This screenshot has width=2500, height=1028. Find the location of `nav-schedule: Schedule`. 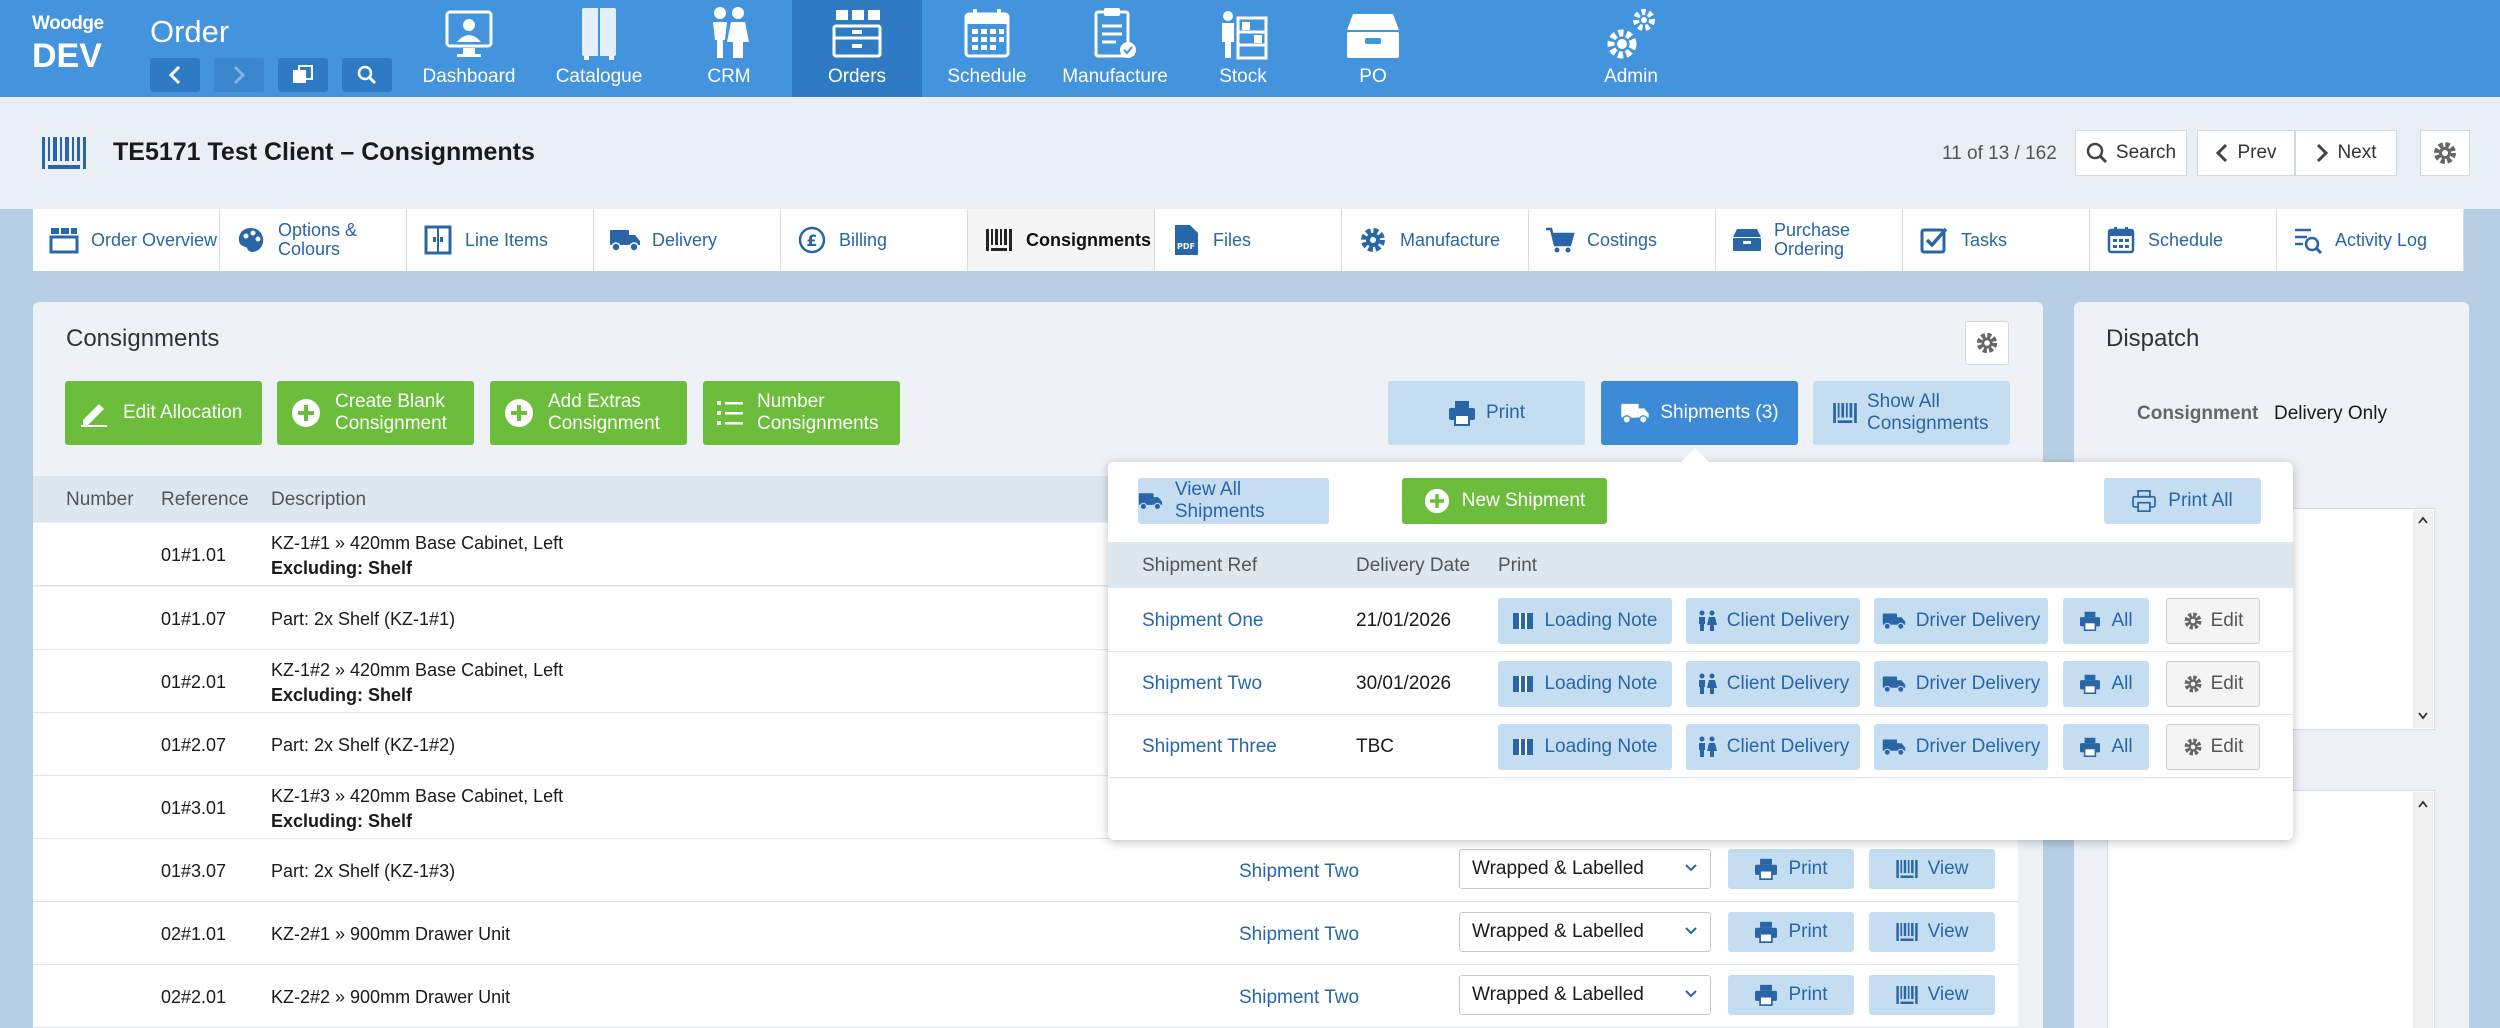

nav-schedule: Schedule is located at coordinates (987, 48).